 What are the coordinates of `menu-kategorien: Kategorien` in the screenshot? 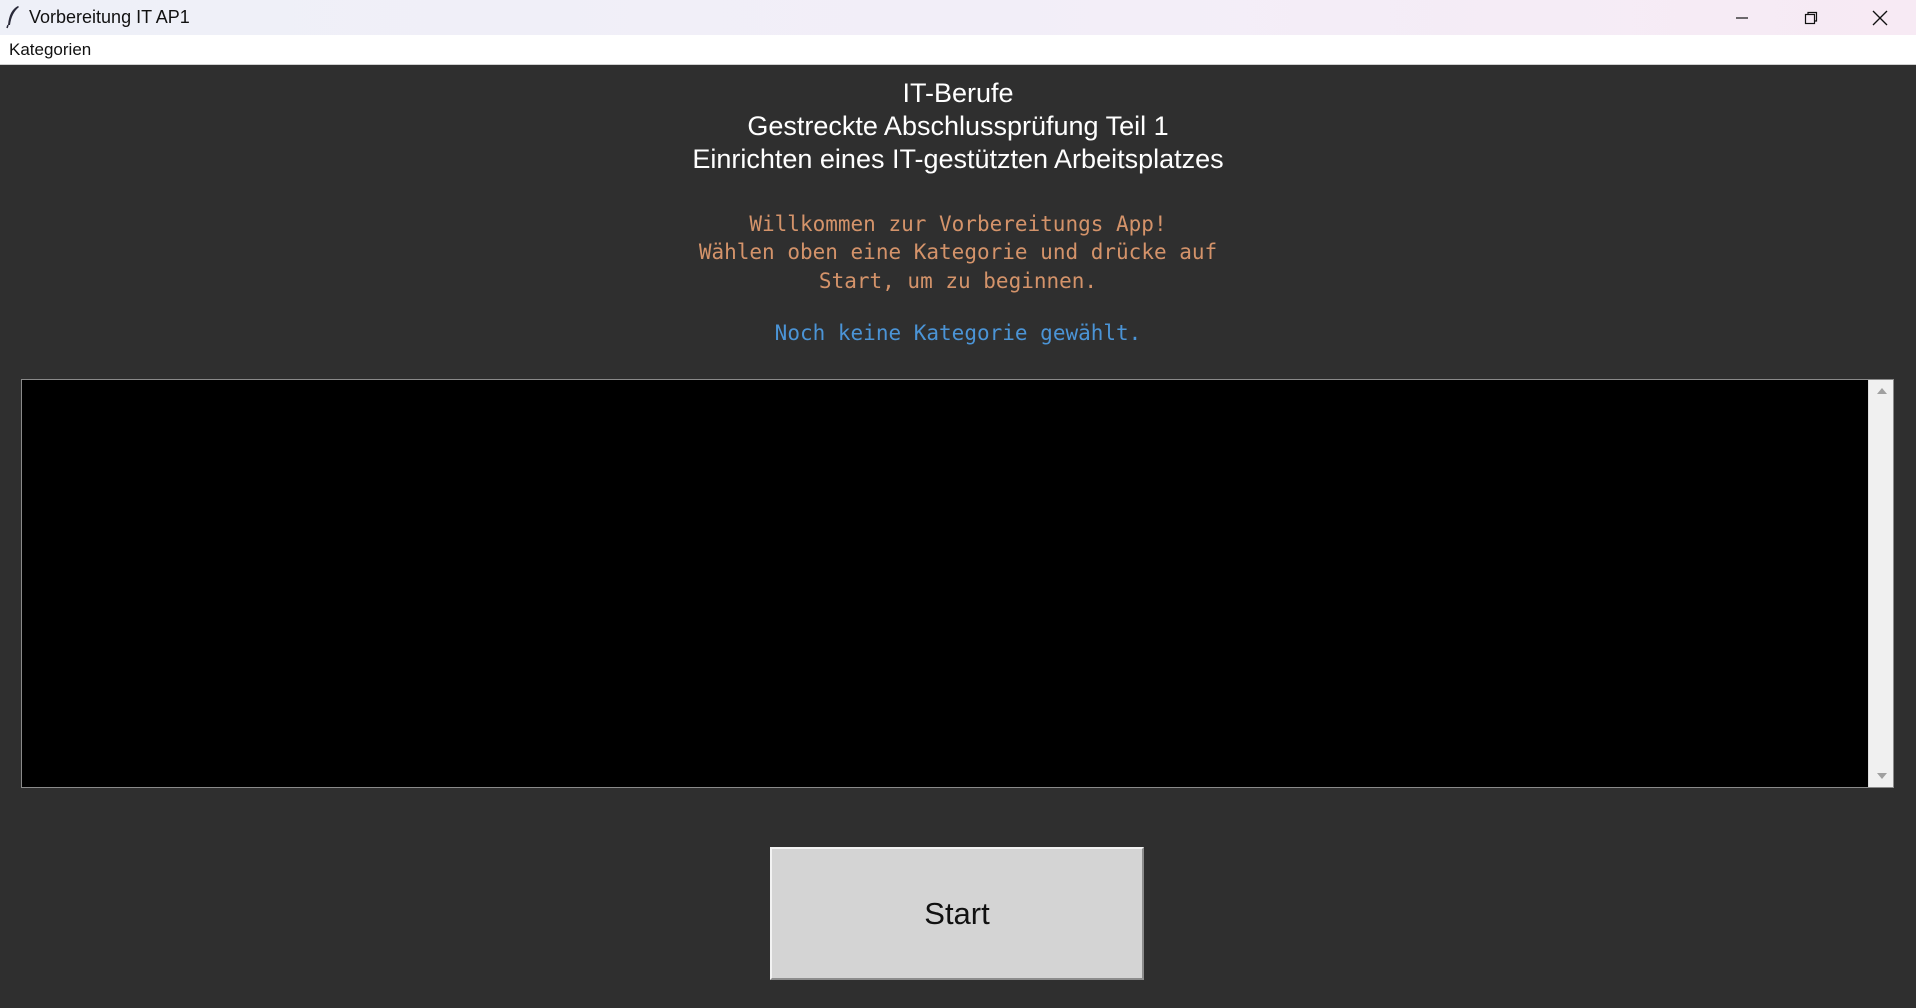 It's located at (50, 50).